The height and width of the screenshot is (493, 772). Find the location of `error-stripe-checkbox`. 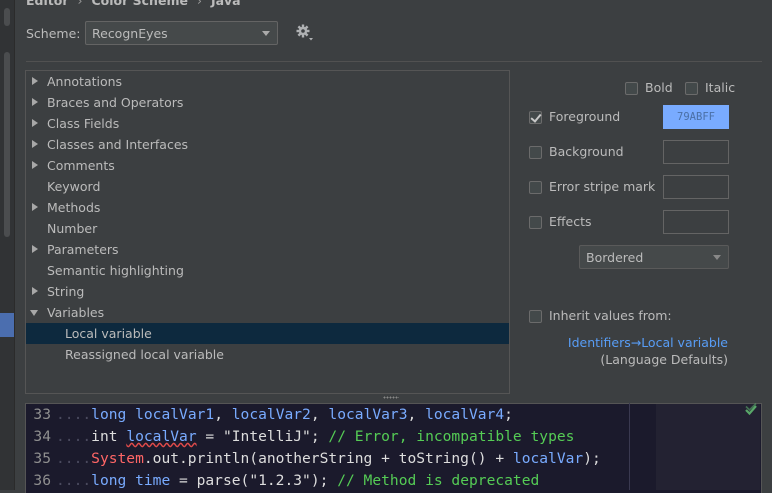

error-stripe-checkbox is located at coordinates (535, 187).